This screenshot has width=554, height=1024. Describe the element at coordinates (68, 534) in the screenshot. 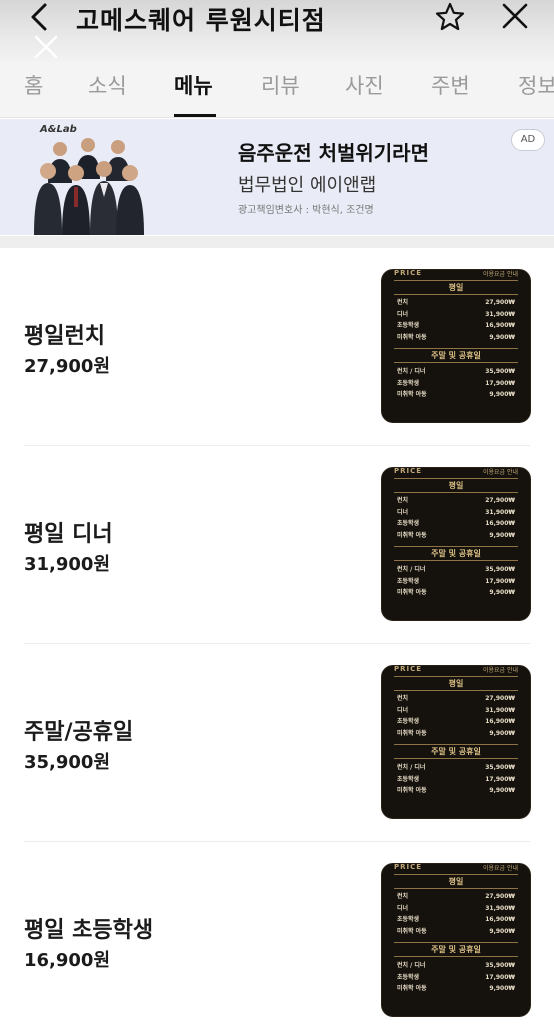

I see `menu-item-name: 평일 디너` at that location.